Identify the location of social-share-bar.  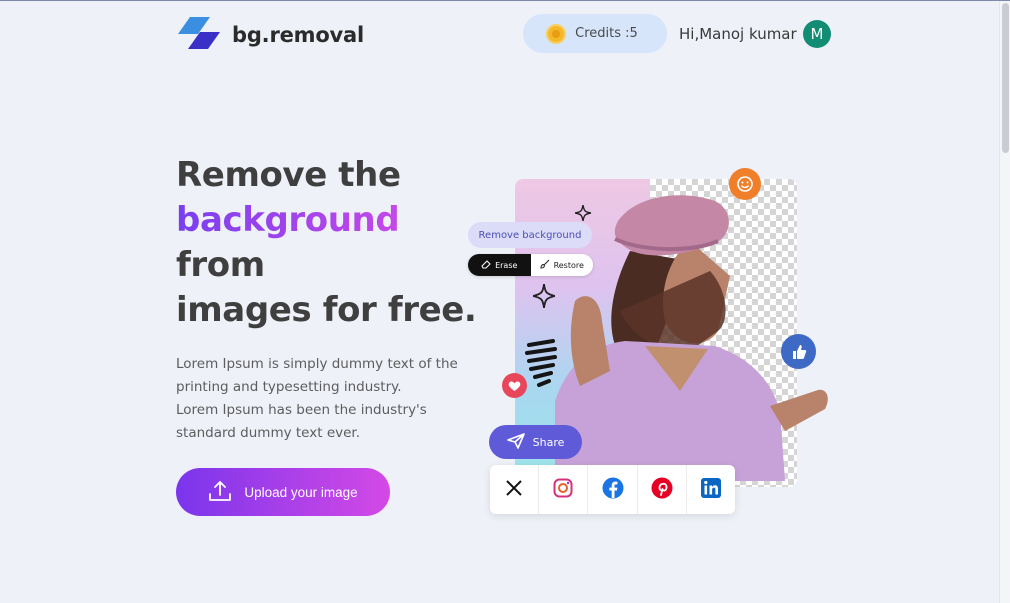
(612, 489).